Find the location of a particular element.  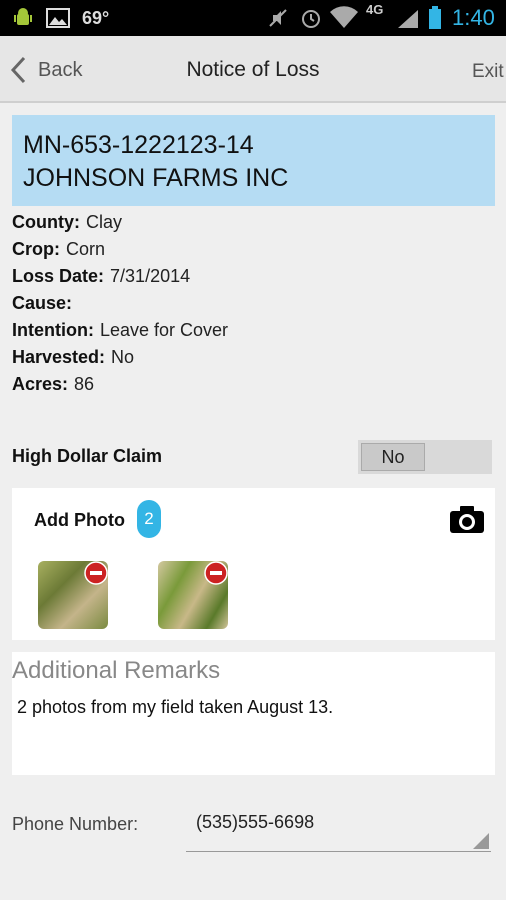

battery-icon is located at coordinates (435, 17).